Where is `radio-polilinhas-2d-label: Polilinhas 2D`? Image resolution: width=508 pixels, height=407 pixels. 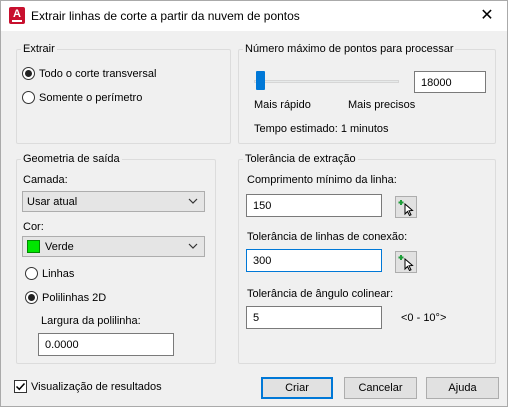
radio-polilinhas-2d-label: Polilinhas 2D is located at coordinates (74, 298).